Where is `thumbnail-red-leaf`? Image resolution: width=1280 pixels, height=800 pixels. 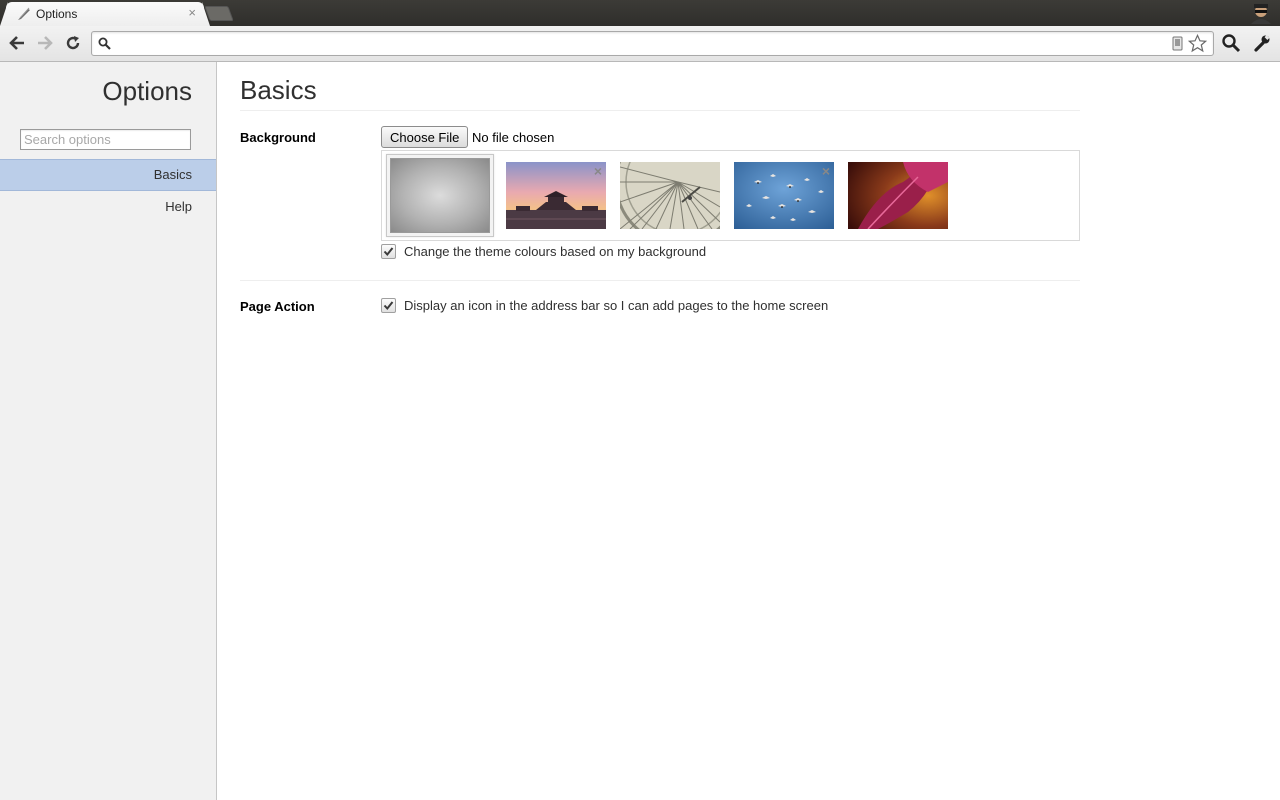
thumbnail-red-leaf is located at coordinates (898, 195).